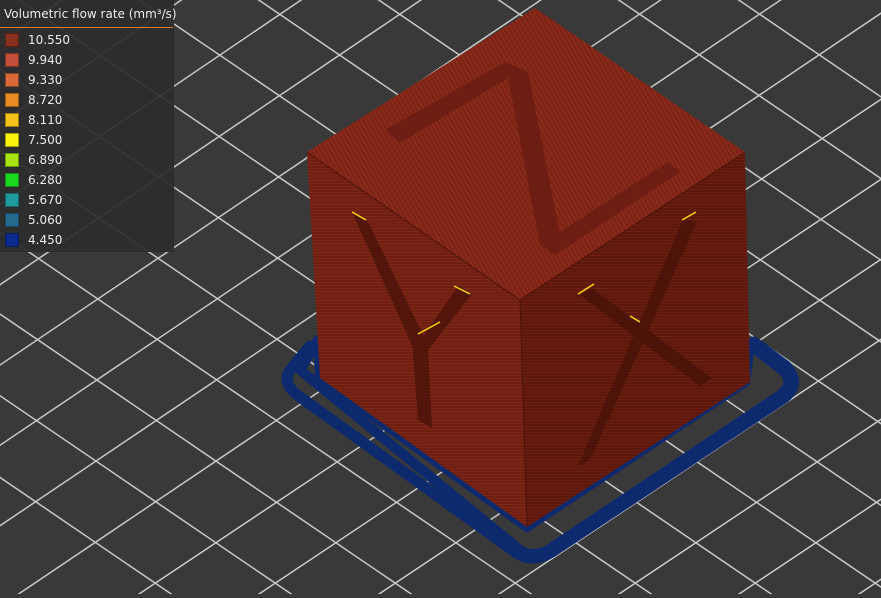  What do you see at coordinates (49, 40) in the screenshot?
I see `legend-value: 10.550` at bounding box center [49, 40].